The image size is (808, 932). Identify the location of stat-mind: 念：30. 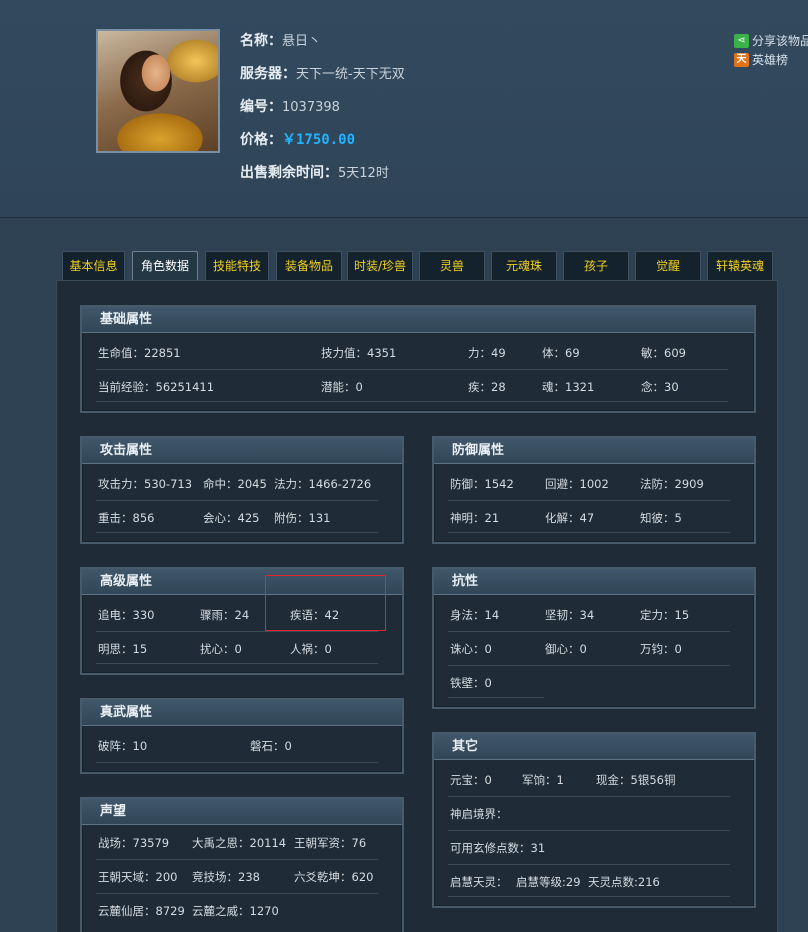
(660, 387).